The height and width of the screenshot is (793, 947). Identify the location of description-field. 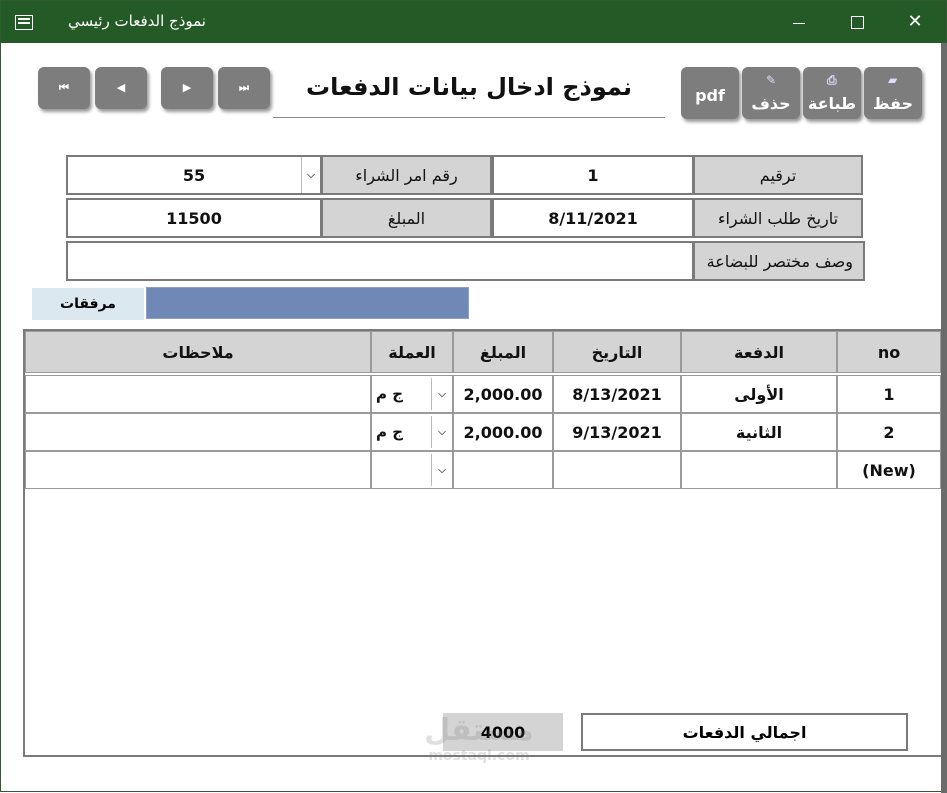
(380, 261).